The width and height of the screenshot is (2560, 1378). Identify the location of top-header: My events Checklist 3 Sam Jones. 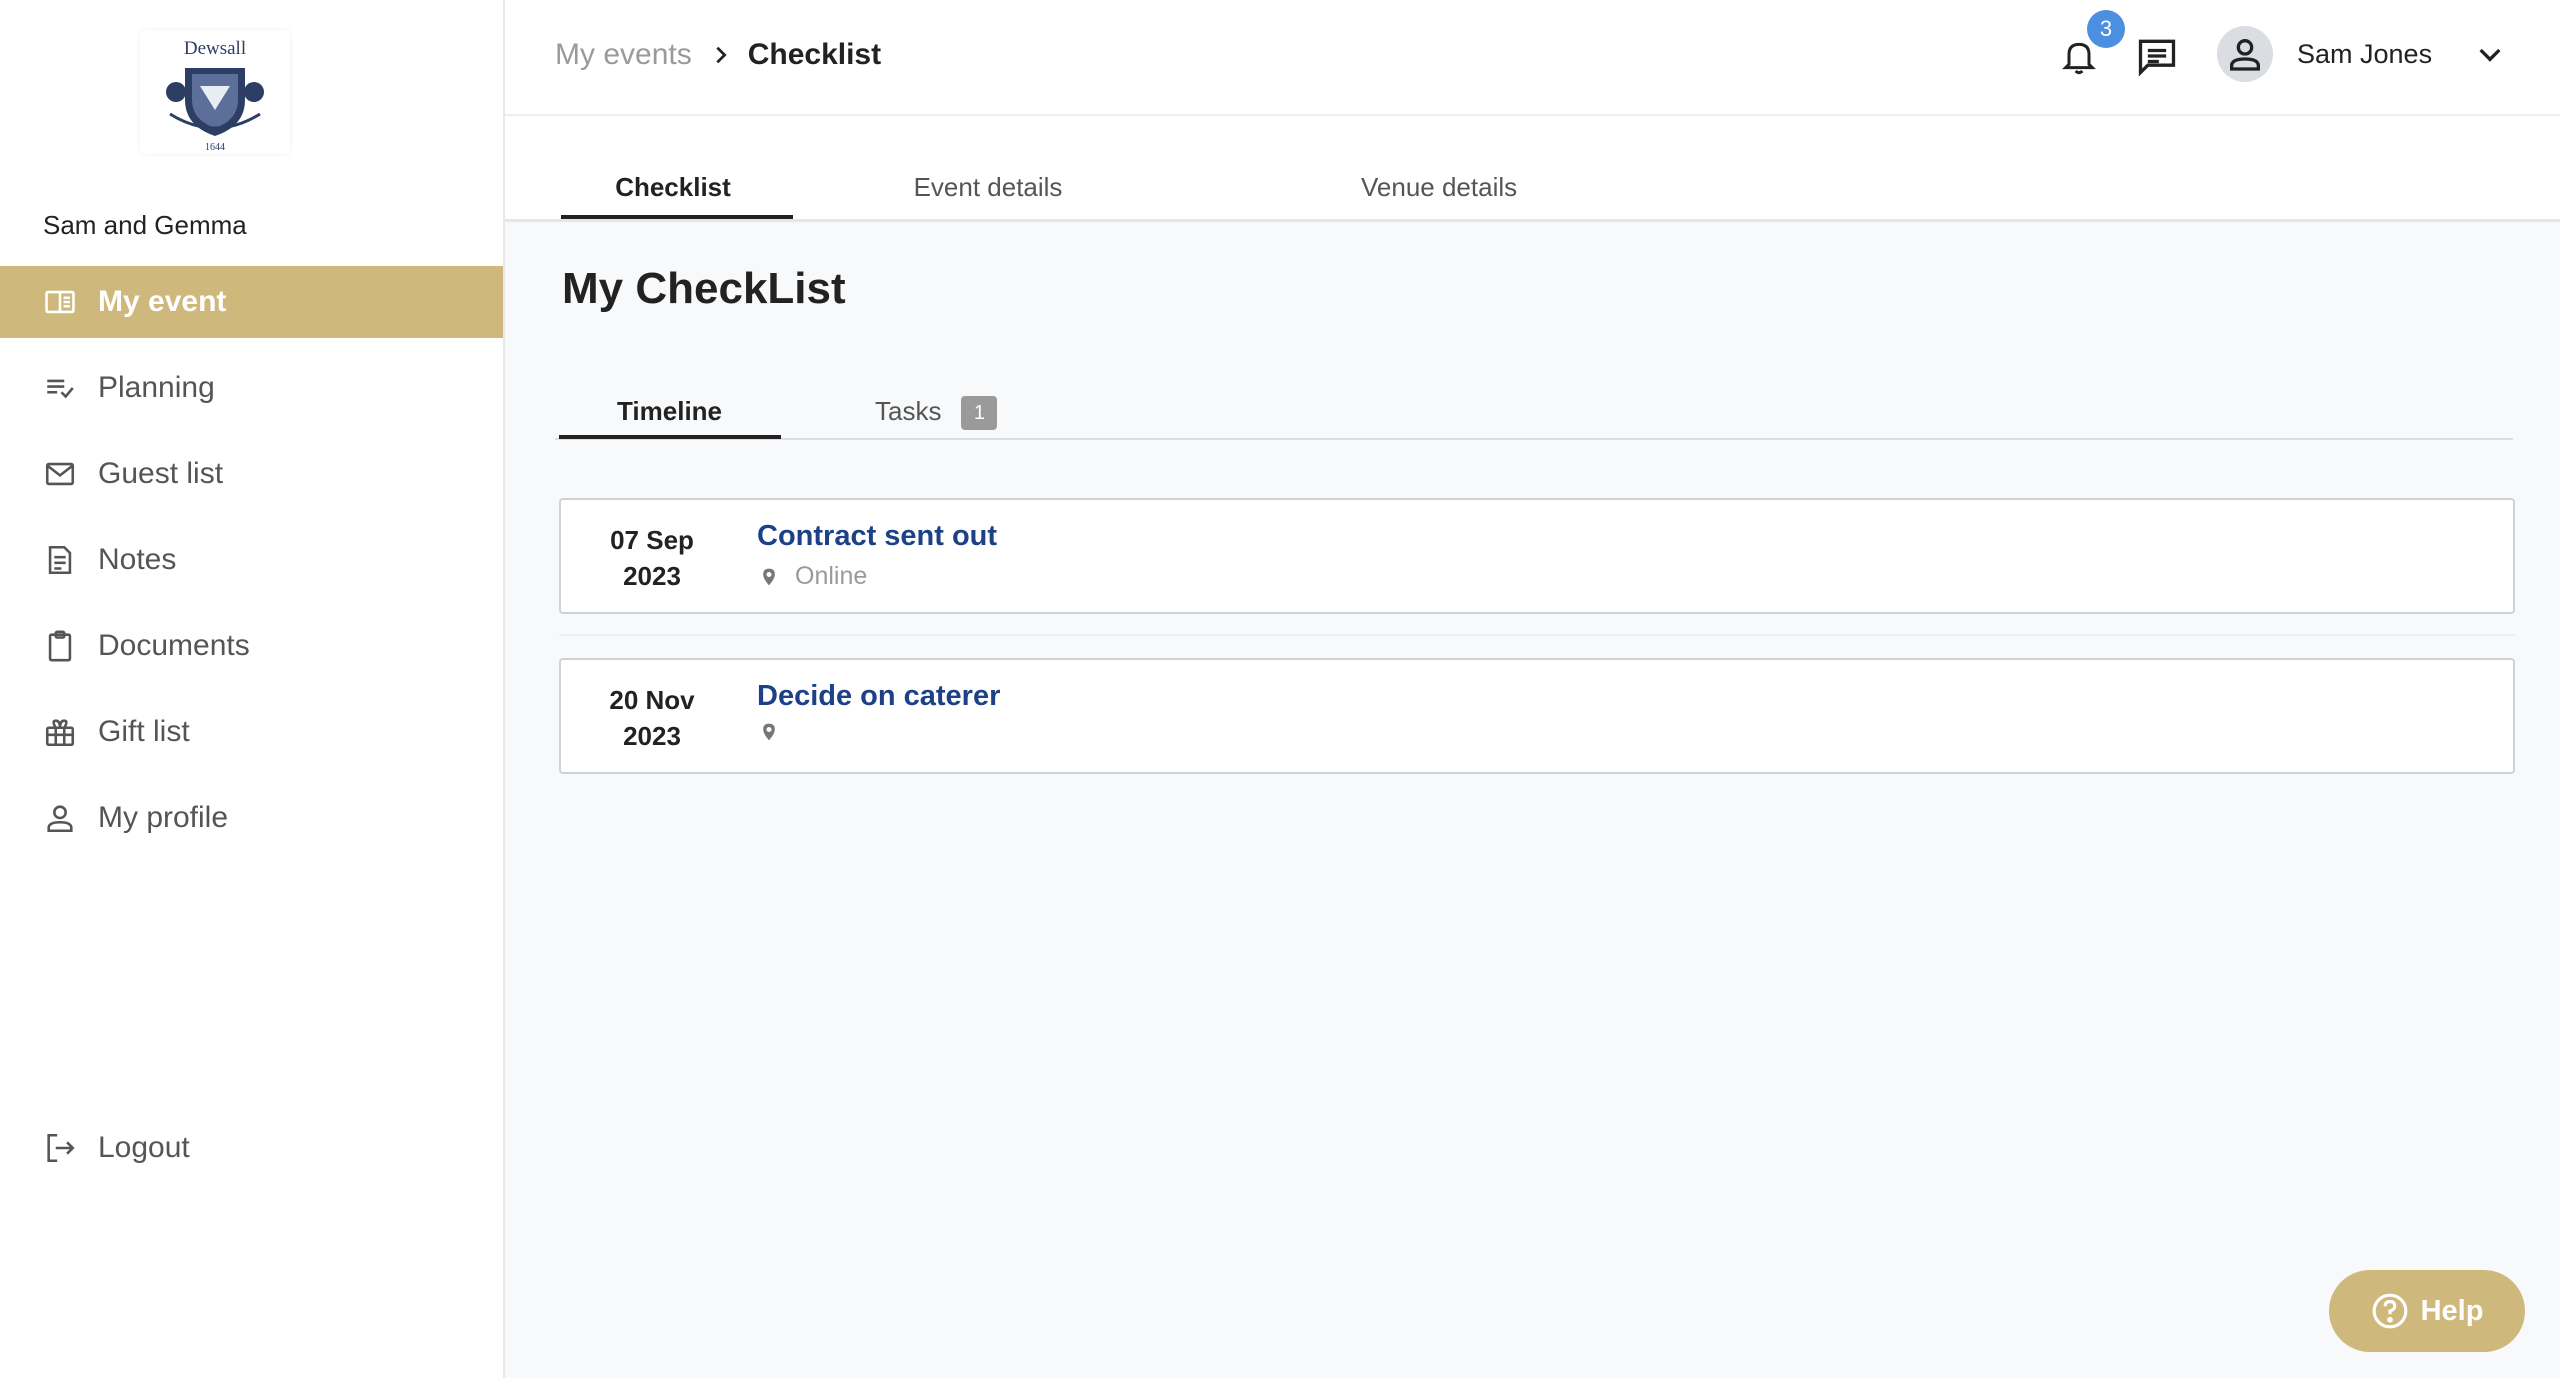
(1532, 58).